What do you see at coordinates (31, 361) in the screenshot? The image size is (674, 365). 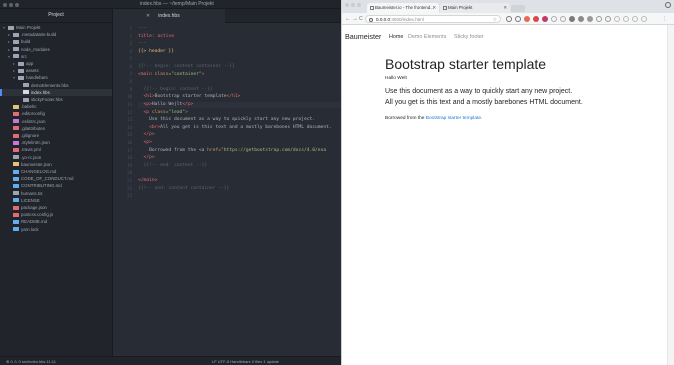 I see `status-left: ⊗ 0 ⚠ 0 src/index.hbs 11:11` at bounding box center [31, 361].